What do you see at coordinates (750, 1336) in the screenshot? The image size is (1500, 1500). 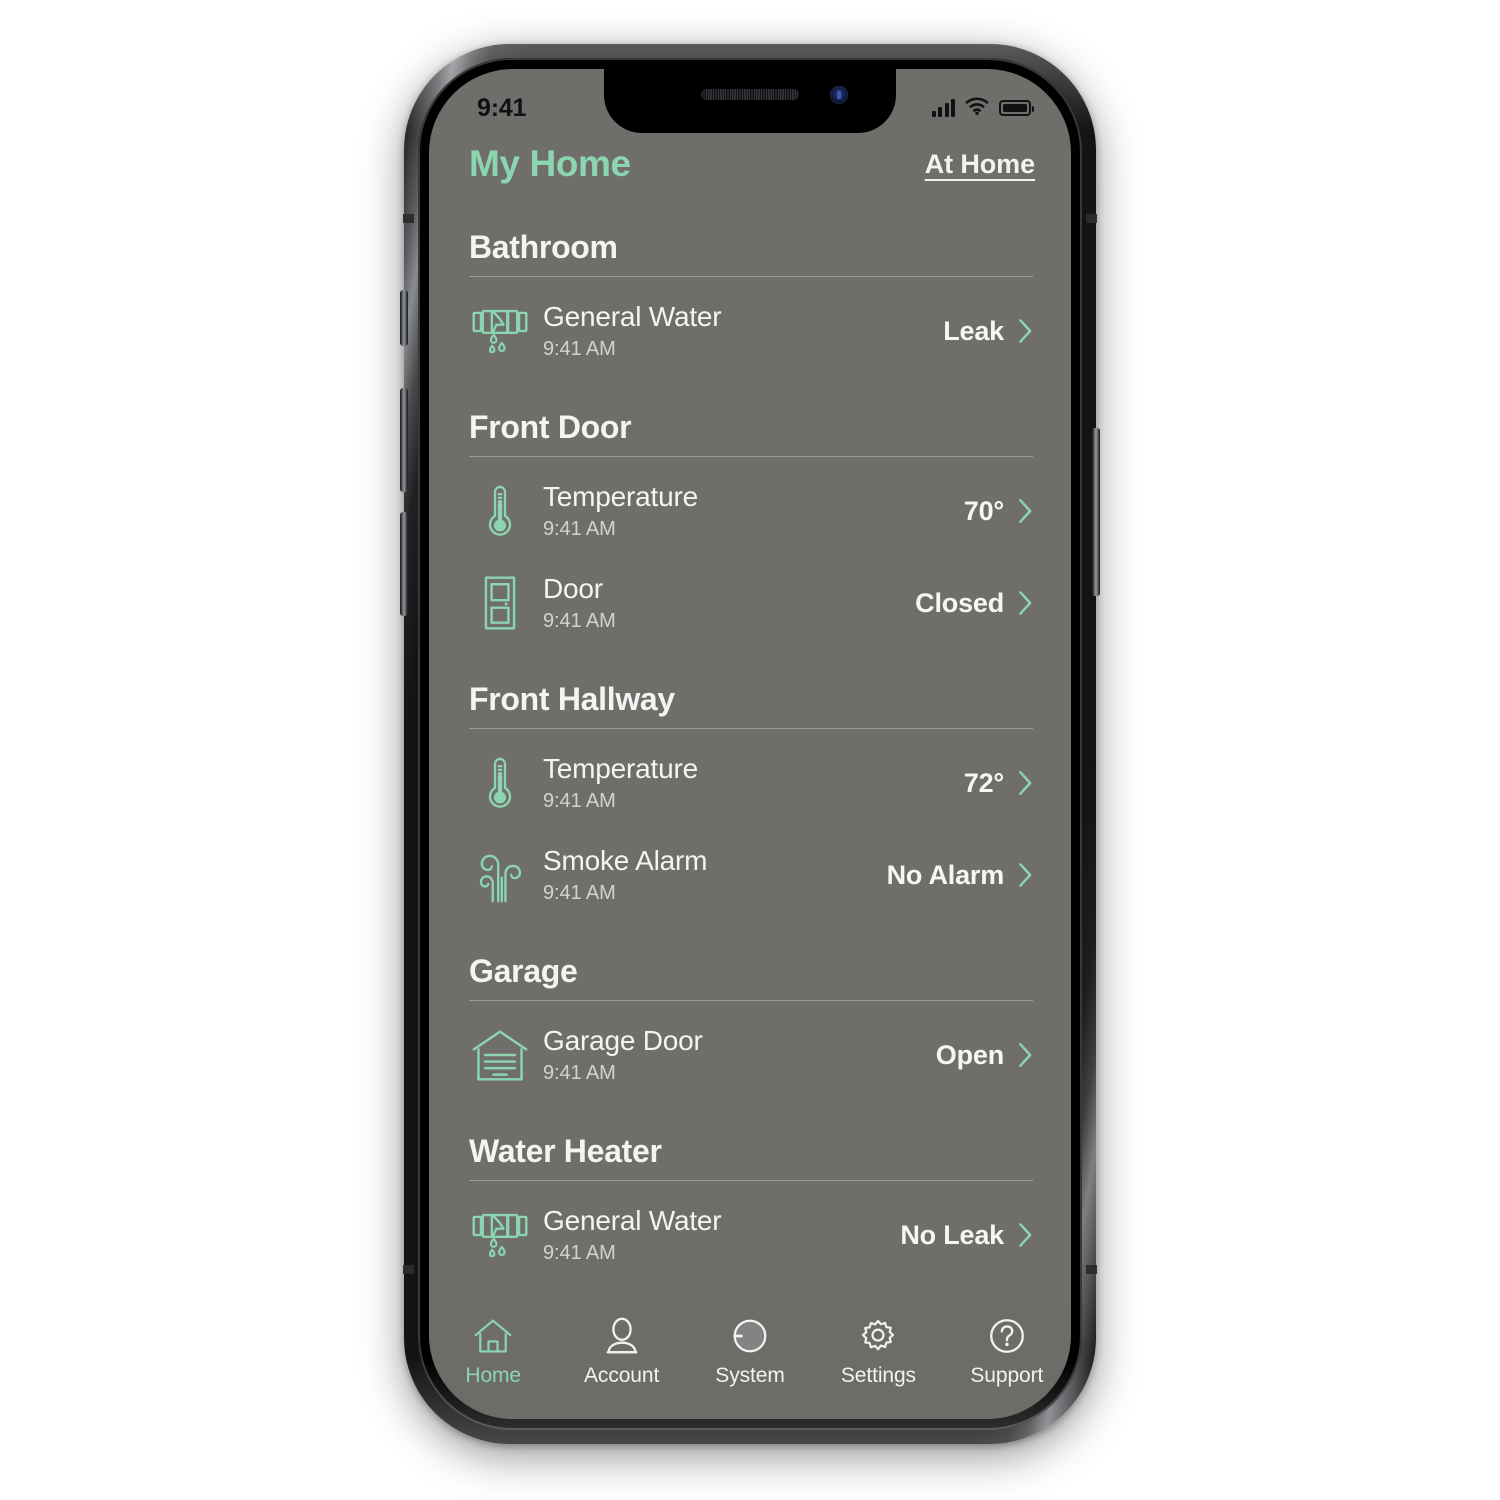 I see `system-dial-icon` at bounding box center [750, 1336].